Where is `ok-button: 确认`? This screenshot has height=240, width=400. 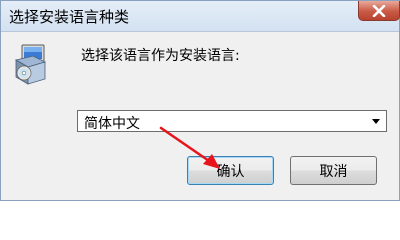
ok-button: 确认 is located at coordinates (230, 170).